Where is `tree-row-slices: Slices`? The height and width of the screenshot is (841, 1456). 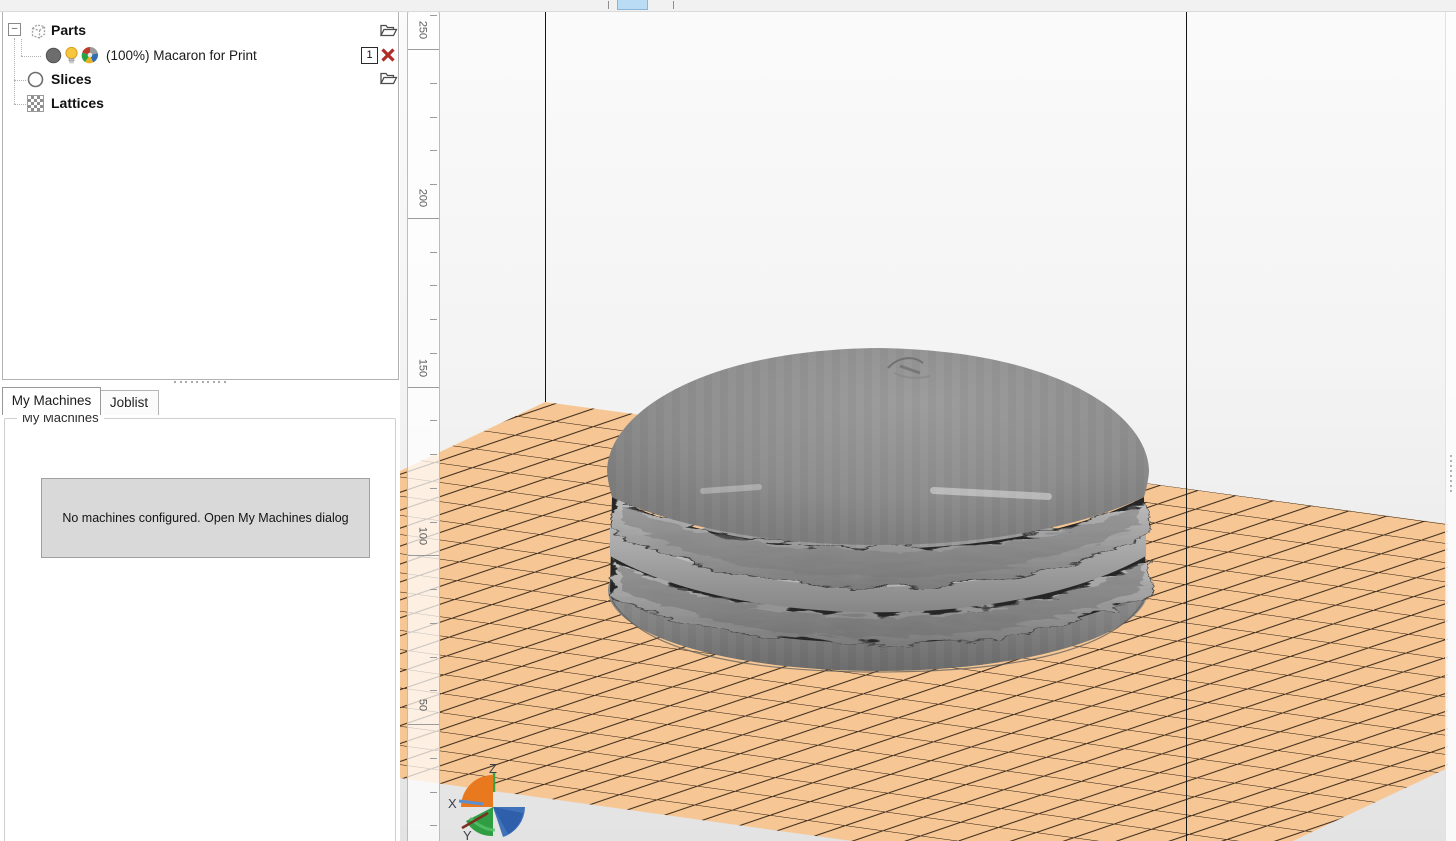
tree-row-slices: Slices is located at coordinates (200, 80).